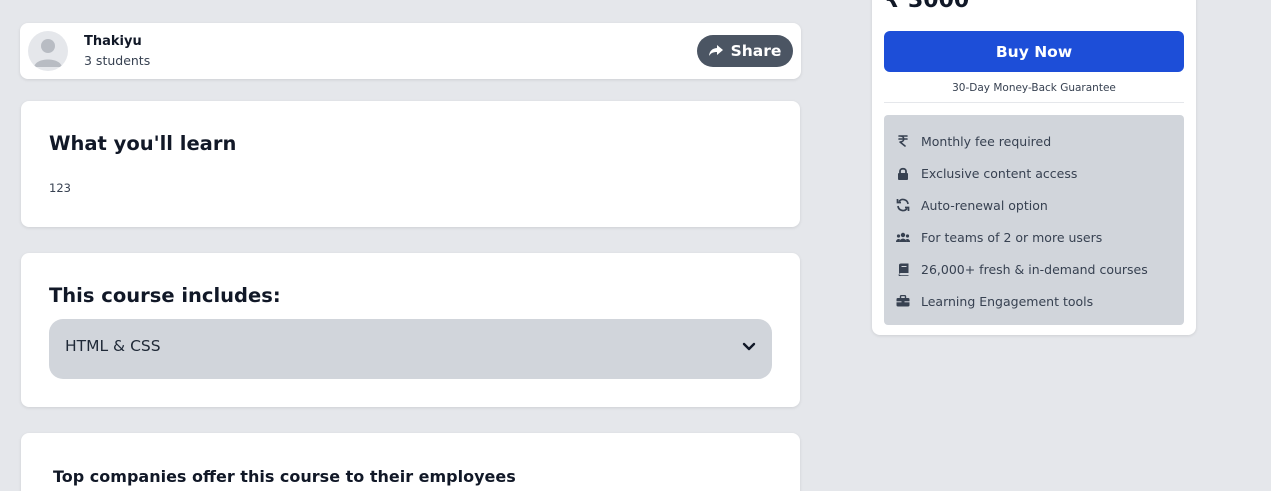 This screenshot has height=491, width=1271. Describe the element at coordinates (143, 143) in the screenshot. I see `learn-title: What you'll learn` at that location.